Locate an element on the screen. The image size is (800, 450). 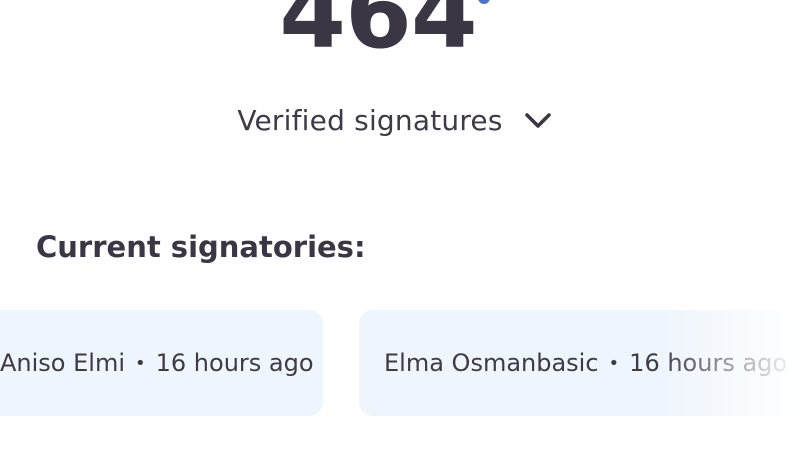
chevron-down-icon is located at coordinates (538, 121).